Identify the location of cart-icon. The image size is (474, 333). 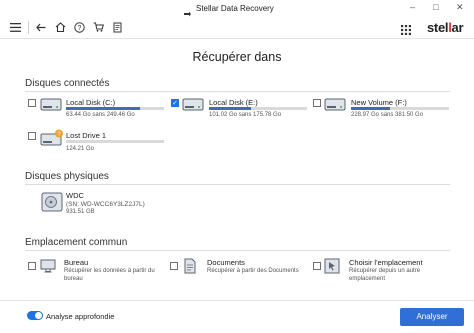
(98, 27).